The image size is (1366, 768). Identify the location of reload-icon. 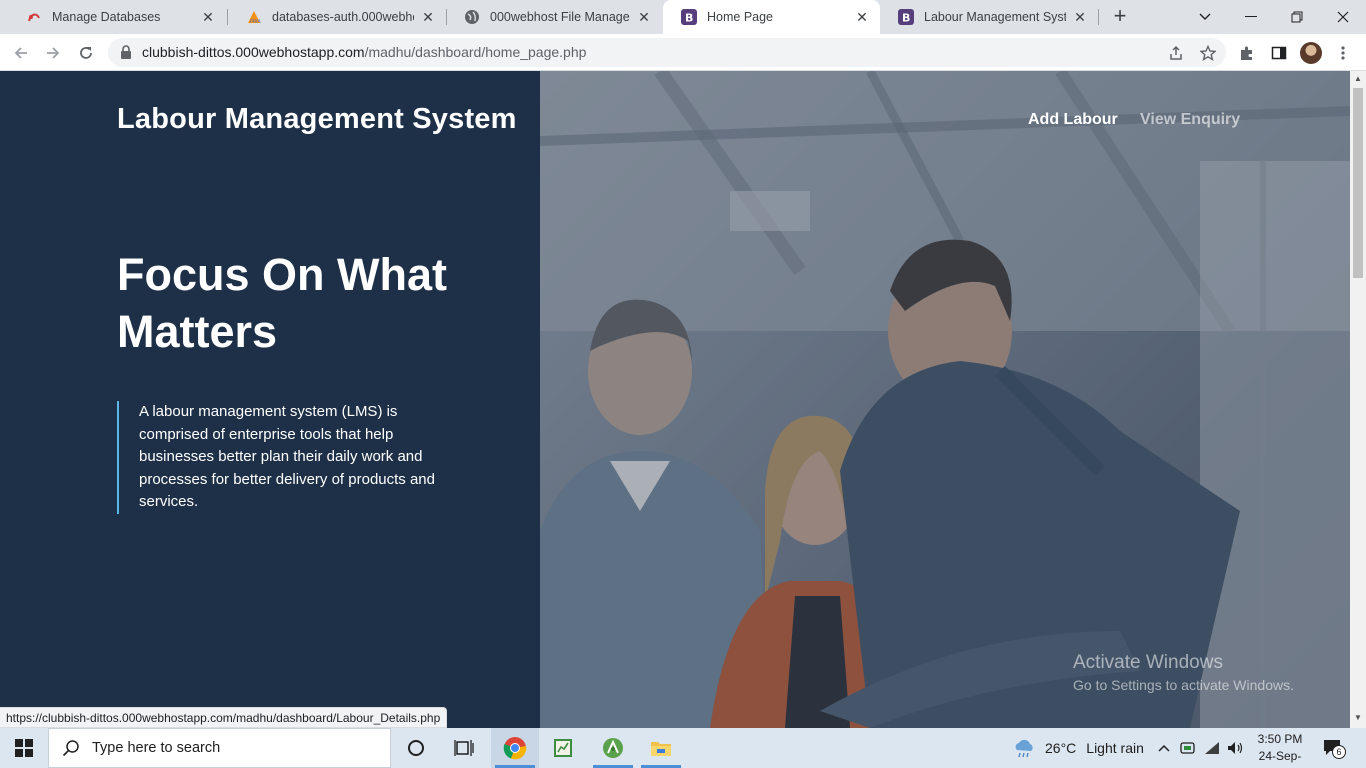
(86, 53).